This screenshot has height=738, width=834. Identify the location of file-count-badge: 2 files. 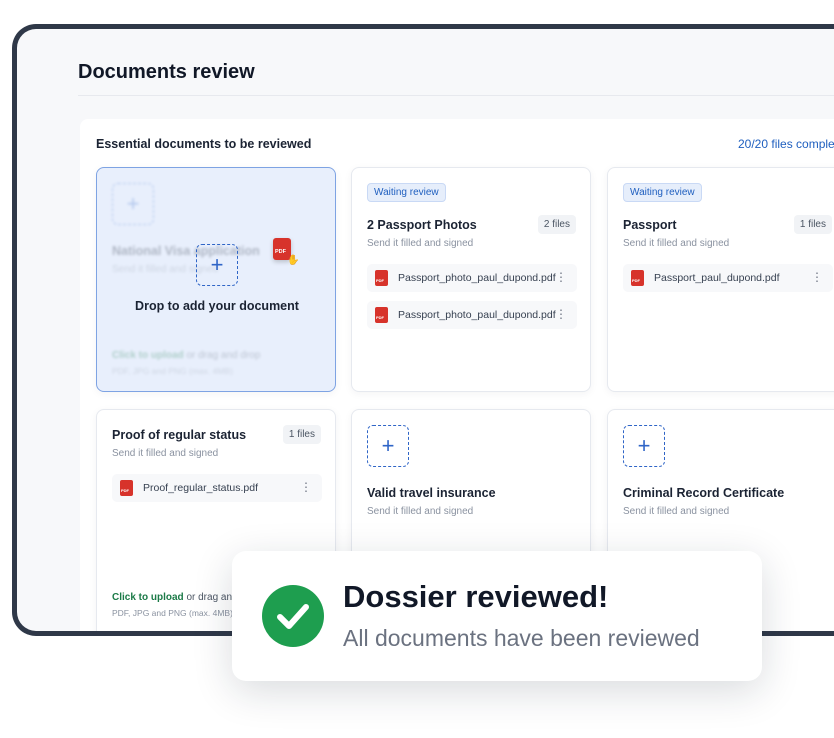
(556, 224).